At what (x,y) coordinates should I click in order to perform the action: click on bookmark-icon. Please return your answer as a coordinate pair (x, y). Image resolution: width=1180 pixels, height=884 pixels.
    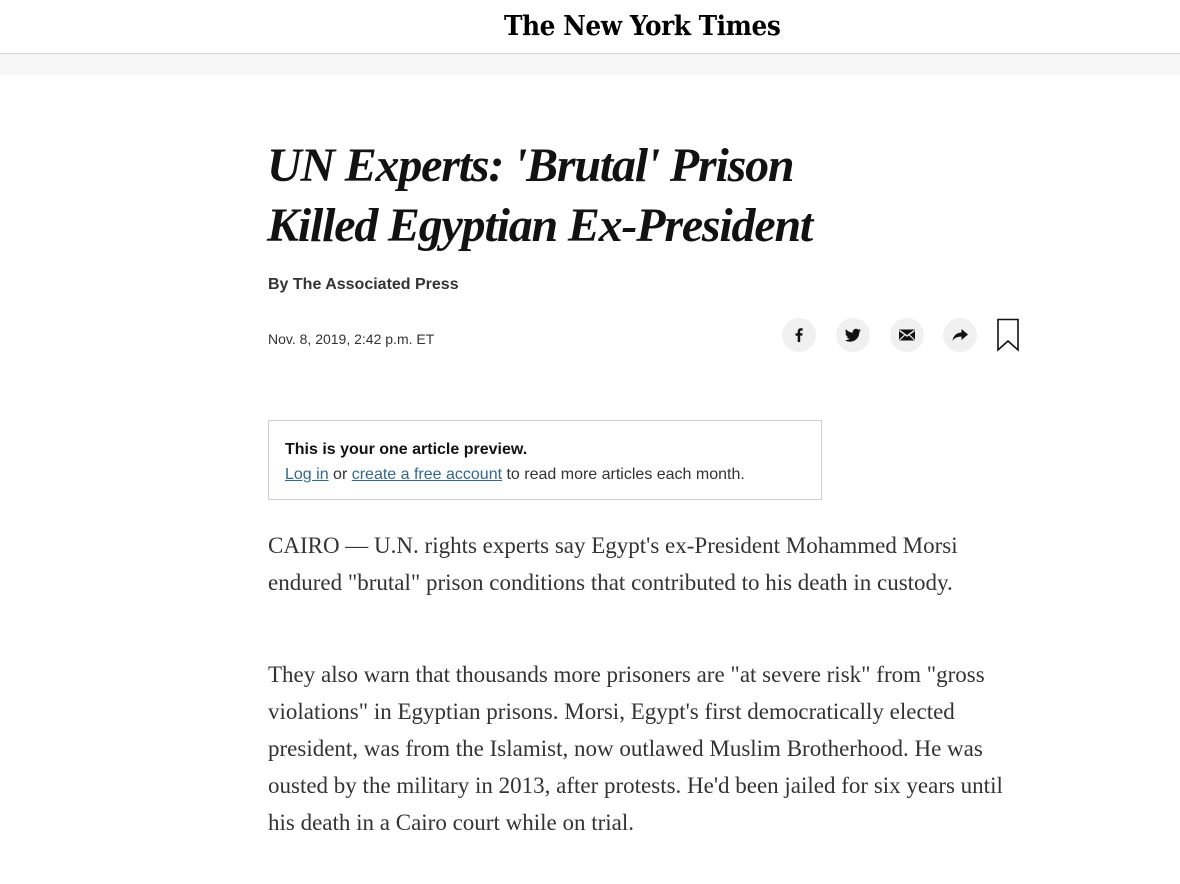
    Looking at the image, I should click on (1008, 335).